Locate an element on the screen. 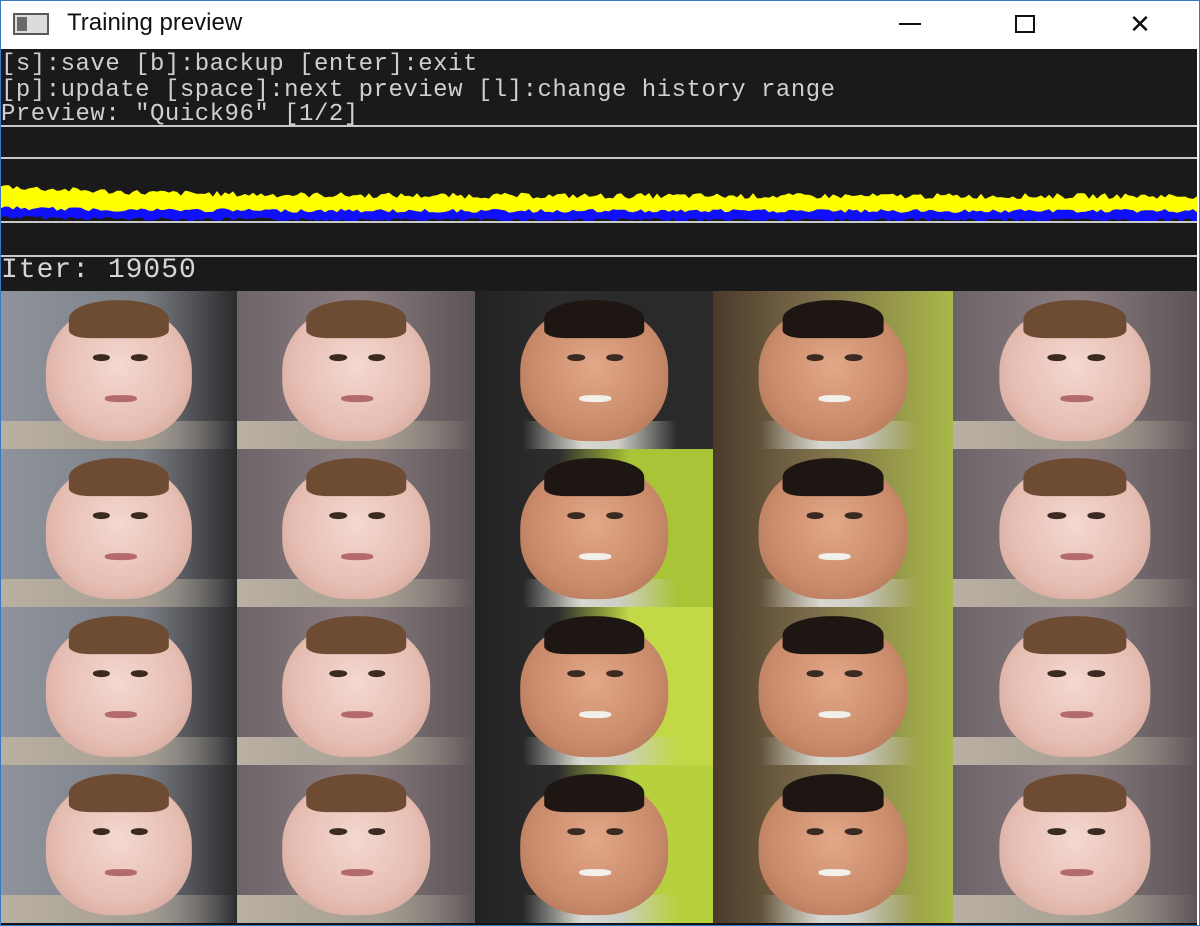 The image size is (1200, 926). window-title: Training preview is located at coordinates (155, 22).